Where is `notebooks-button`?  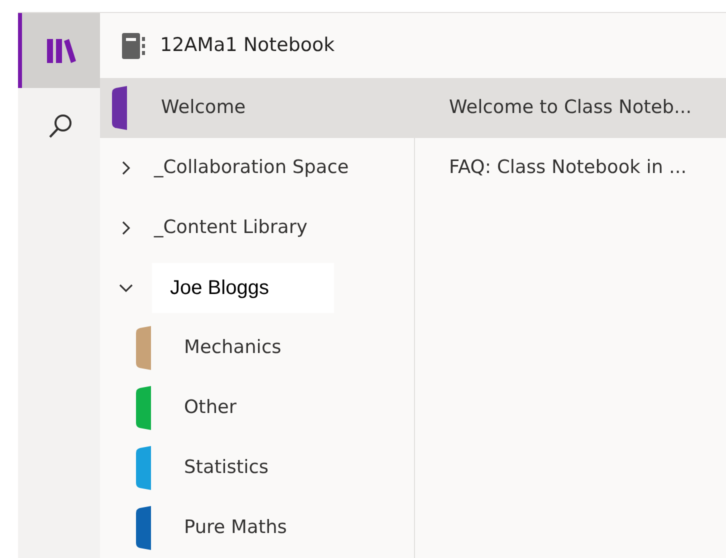
notebooks-button is located at coordinates (59, 50).